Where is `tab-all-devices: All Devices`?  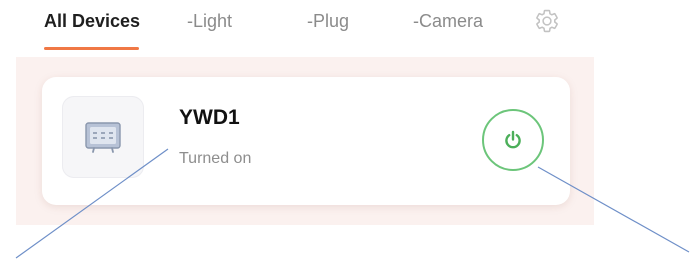
tab-all-devices: All Devices is located at coordinates (92, 21).